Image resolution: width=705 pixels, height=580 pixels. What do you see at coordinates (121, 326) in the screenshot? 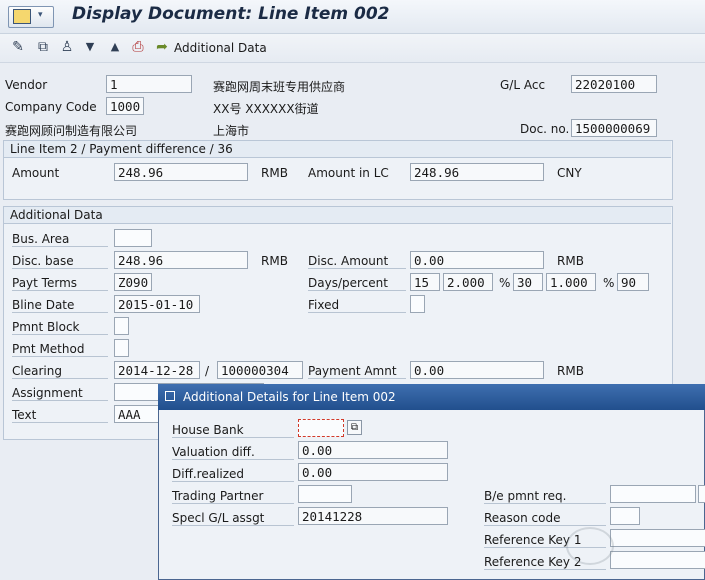
I see `pmnt-block-field` at bounding box center [121, 326].